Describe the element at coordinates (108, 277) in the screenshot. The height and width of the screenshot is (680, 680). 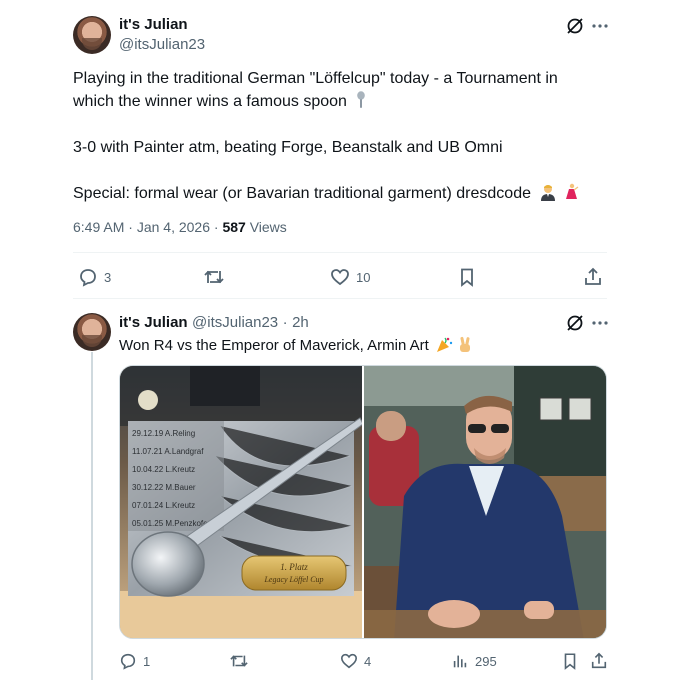
I see `reply-count: 3` at that location.